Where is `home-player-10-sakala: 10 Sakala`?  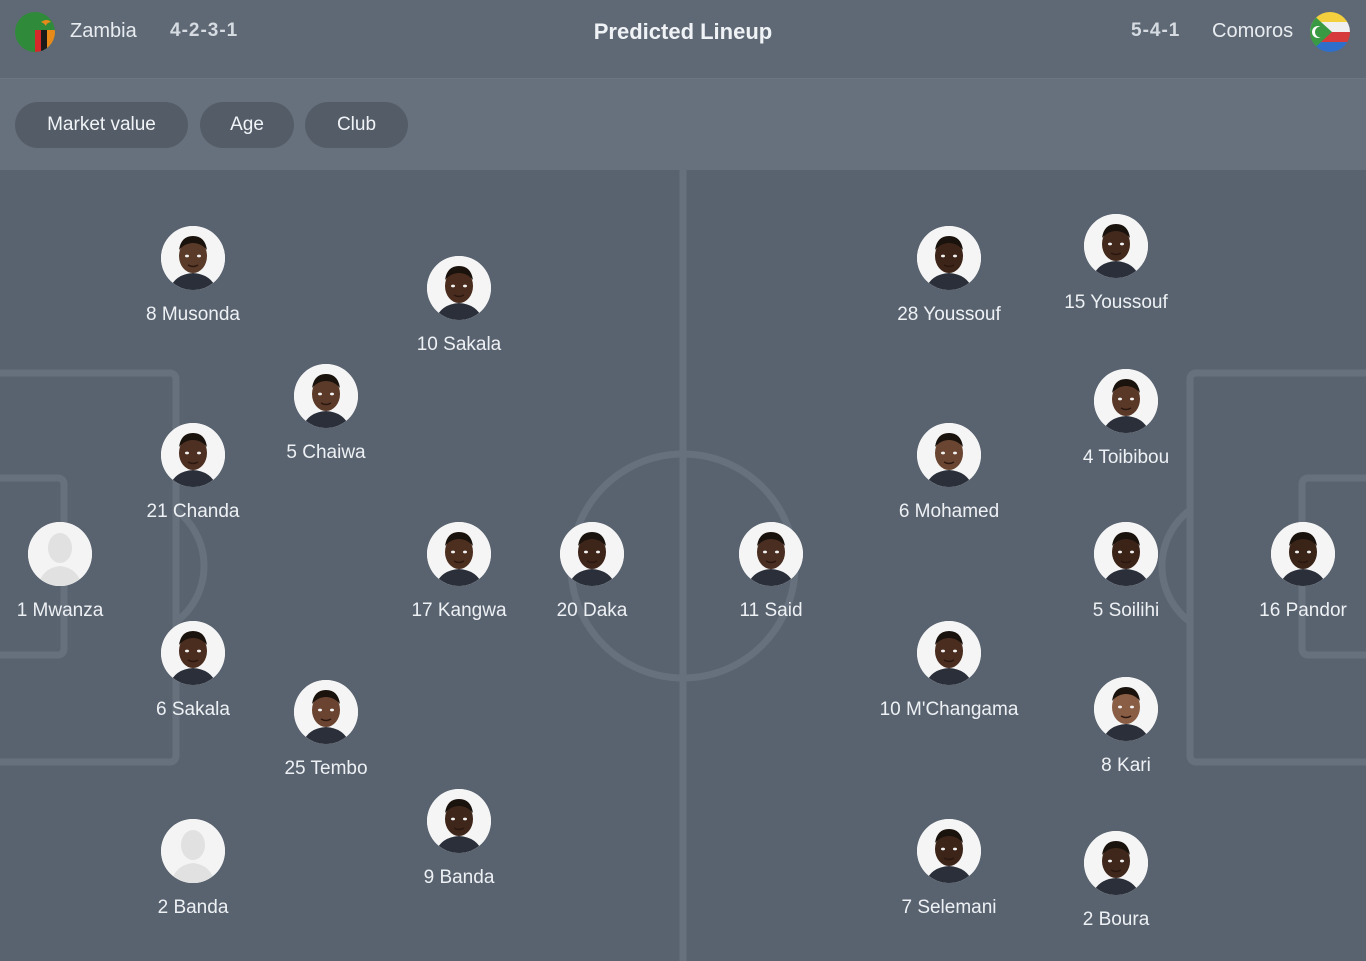
home-player-10-sakala: 10 Sakala is located at coordinates (459, 306).